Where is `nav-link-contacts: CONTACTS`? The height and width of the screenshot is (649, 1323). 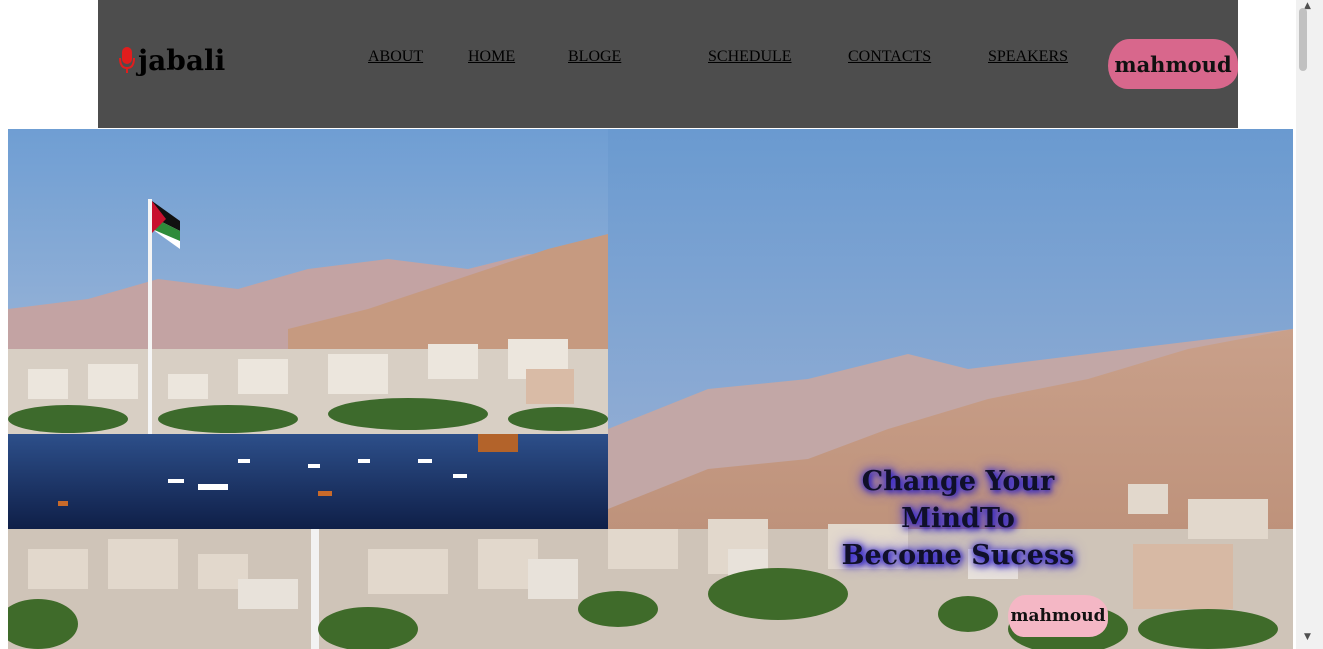 nav-link-contacts: CONTACTS is located at coordinates (889, 57).